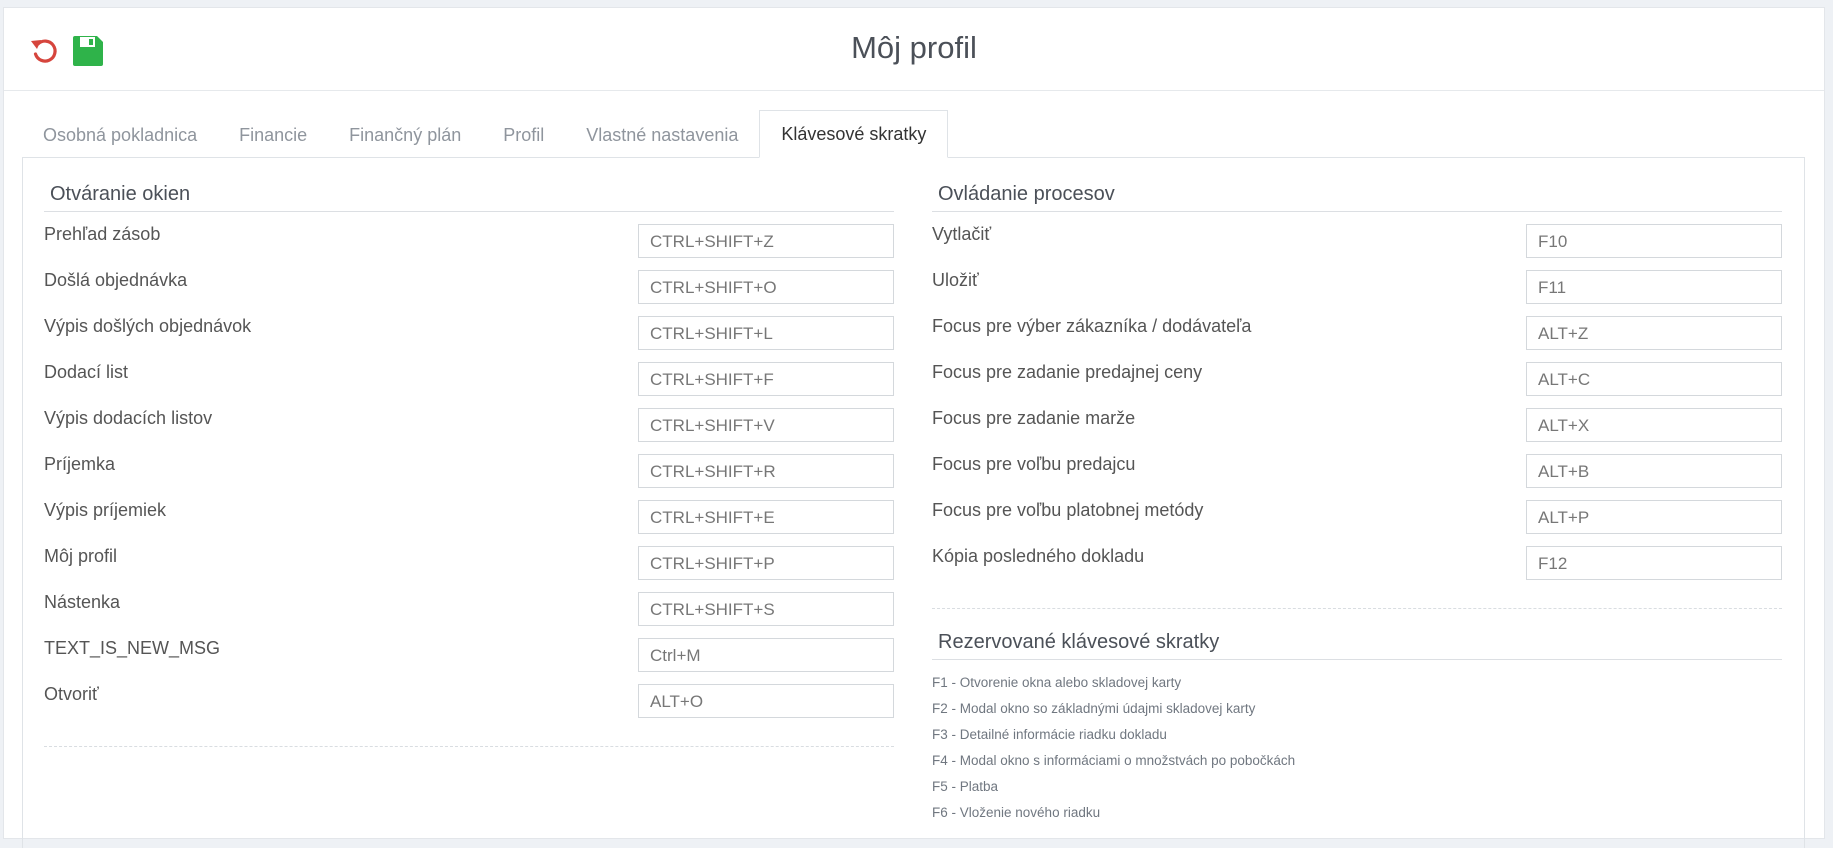 Image resolution: width=1833 pixels, height=848 pixels. I want to click on shortcut-row: Focus pre zadanie predajnej ceny ALT+C, so click(1357, 376).